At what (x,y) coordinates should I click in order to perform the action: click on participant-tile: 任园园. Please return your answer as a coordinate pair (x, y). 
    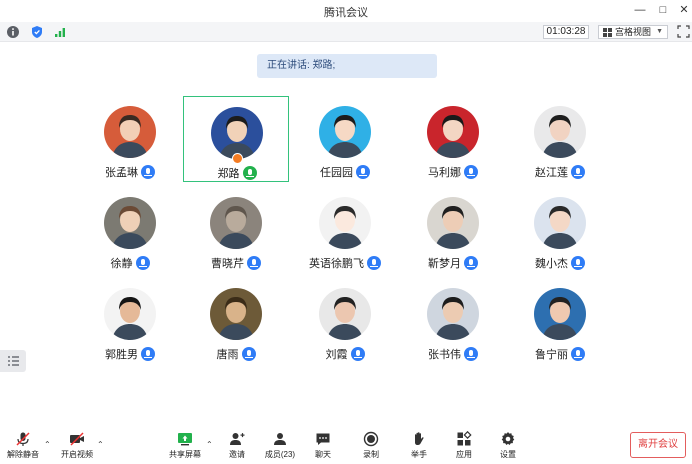
    Looking at the image, I should click on (345, 139).